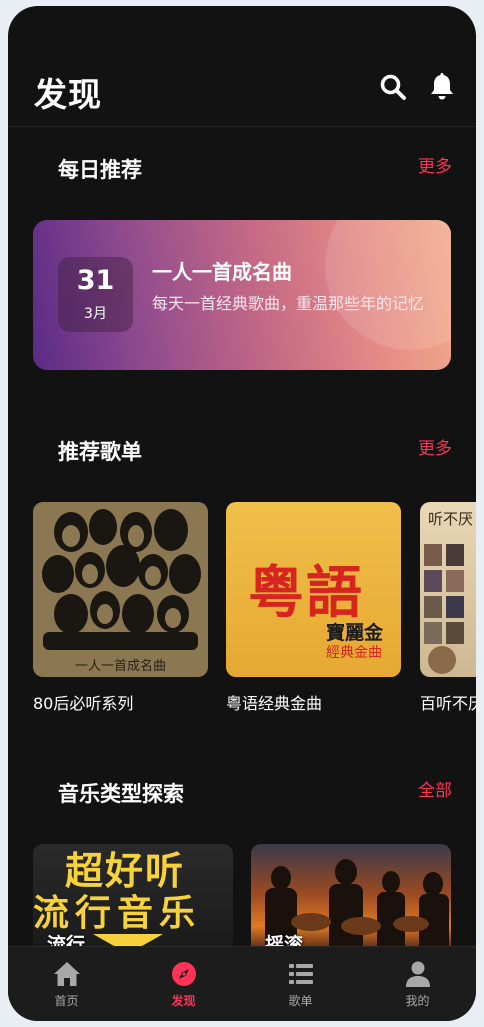 The height and width of the screenshot is (1027, 484). Describe the element at coordinates (100, 452) in the screenshot. I see `playlists-section-title: 推荐歌单` at that location.